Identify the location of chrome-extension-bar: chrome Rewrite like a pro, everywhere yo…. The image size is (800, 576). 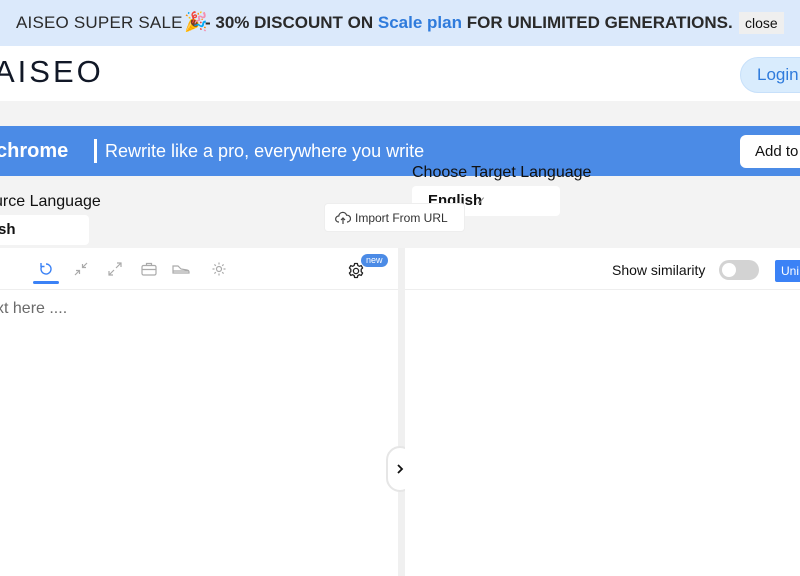
(400, 151).